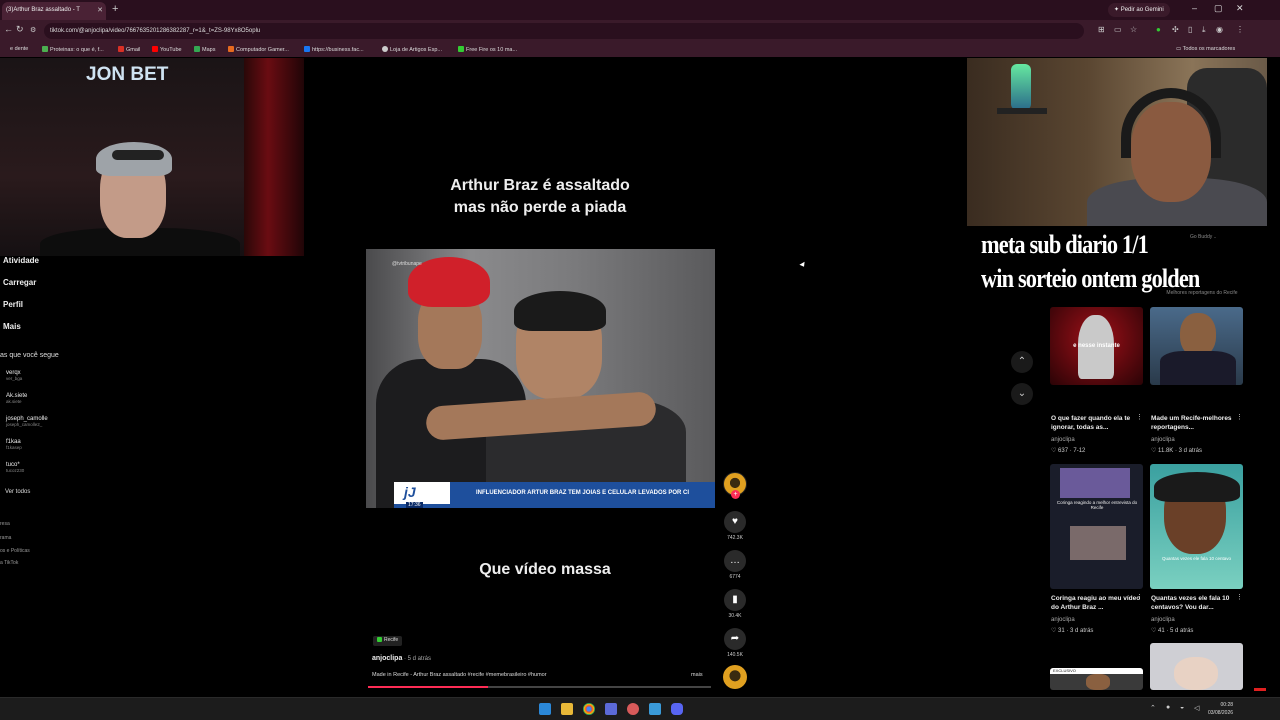  What do you see at coordinates (33, 30) in the screenshot?
I see `site-info-icon: ⚙` at bounding box center [33, 30].